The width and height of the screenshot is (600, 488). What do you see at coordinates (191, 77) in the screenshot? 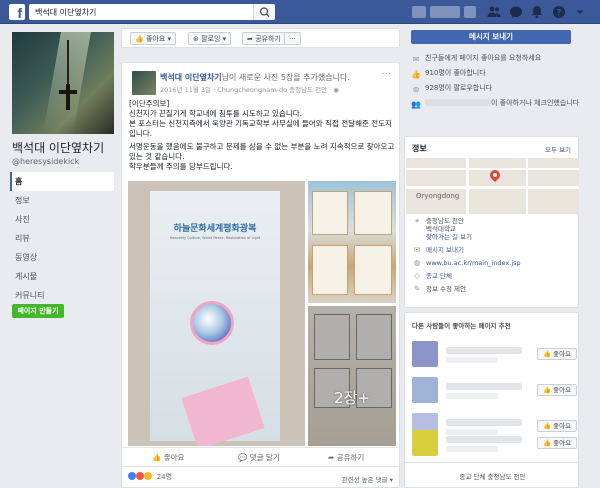
I see `post-author-name: 백석대 이단옆차기` at bounding box center [191, 77].